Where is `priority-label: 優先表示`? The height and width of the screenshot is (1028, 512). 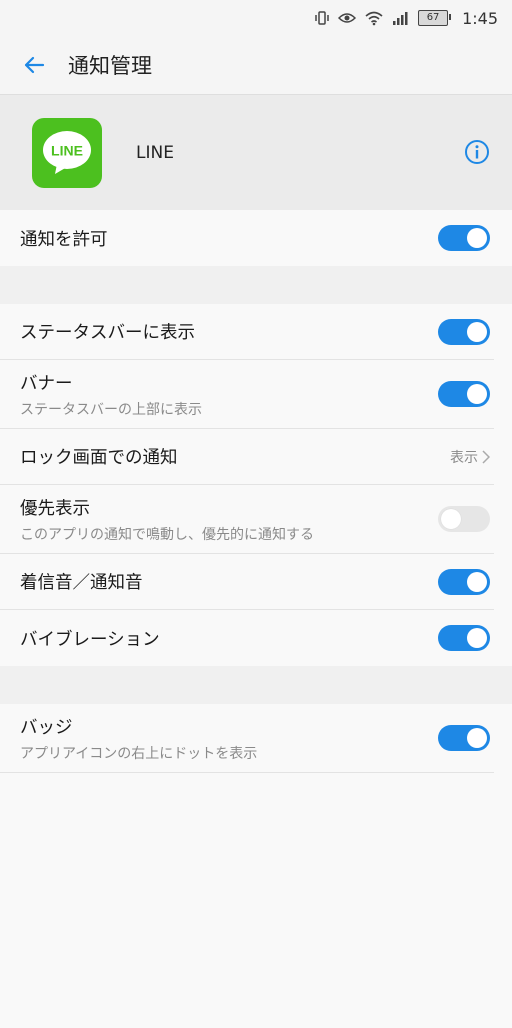
priority-label: 優先表示 is located at coordinates (55, 508).